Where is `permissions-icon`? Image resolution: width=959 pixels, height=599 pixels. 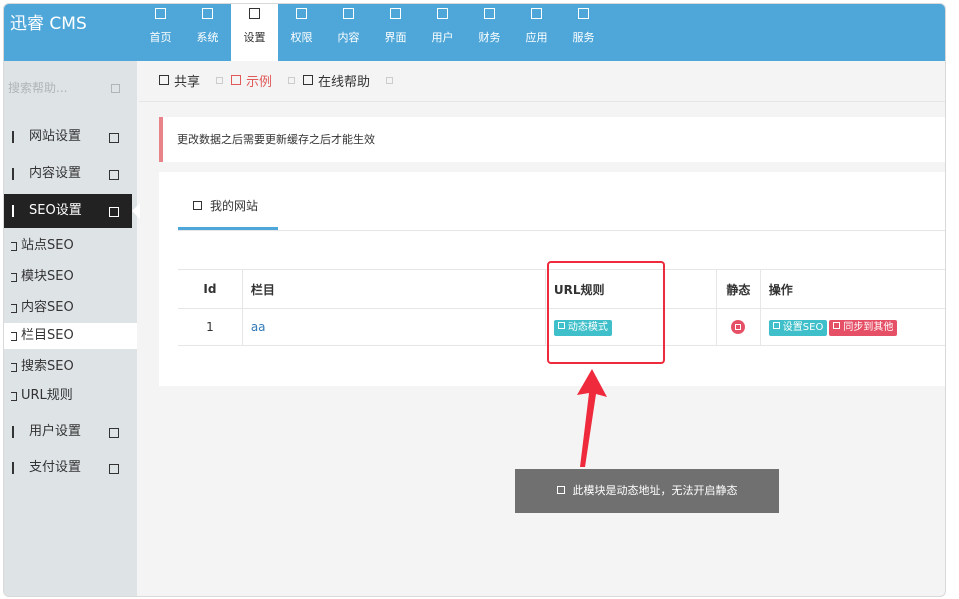 permissions-icon is located at coordinates (301, 13).